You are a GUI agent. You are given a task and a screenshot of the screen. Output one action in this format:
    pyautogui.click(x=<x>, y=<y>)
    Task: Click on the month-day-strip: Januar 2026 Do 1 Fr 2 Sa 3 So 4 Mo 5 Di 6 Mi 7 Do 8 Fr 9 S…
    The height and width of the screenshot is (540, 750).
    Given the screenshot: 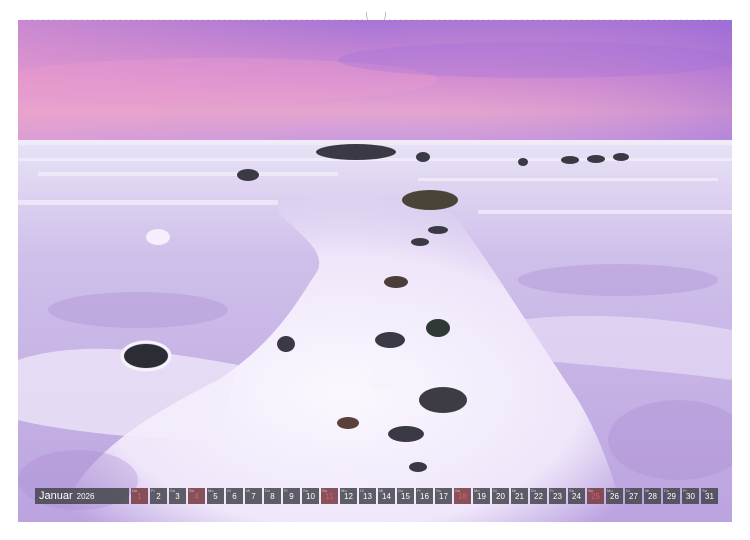 What is the action you would take?
    pyautogui.click(x=376, y=496)
    